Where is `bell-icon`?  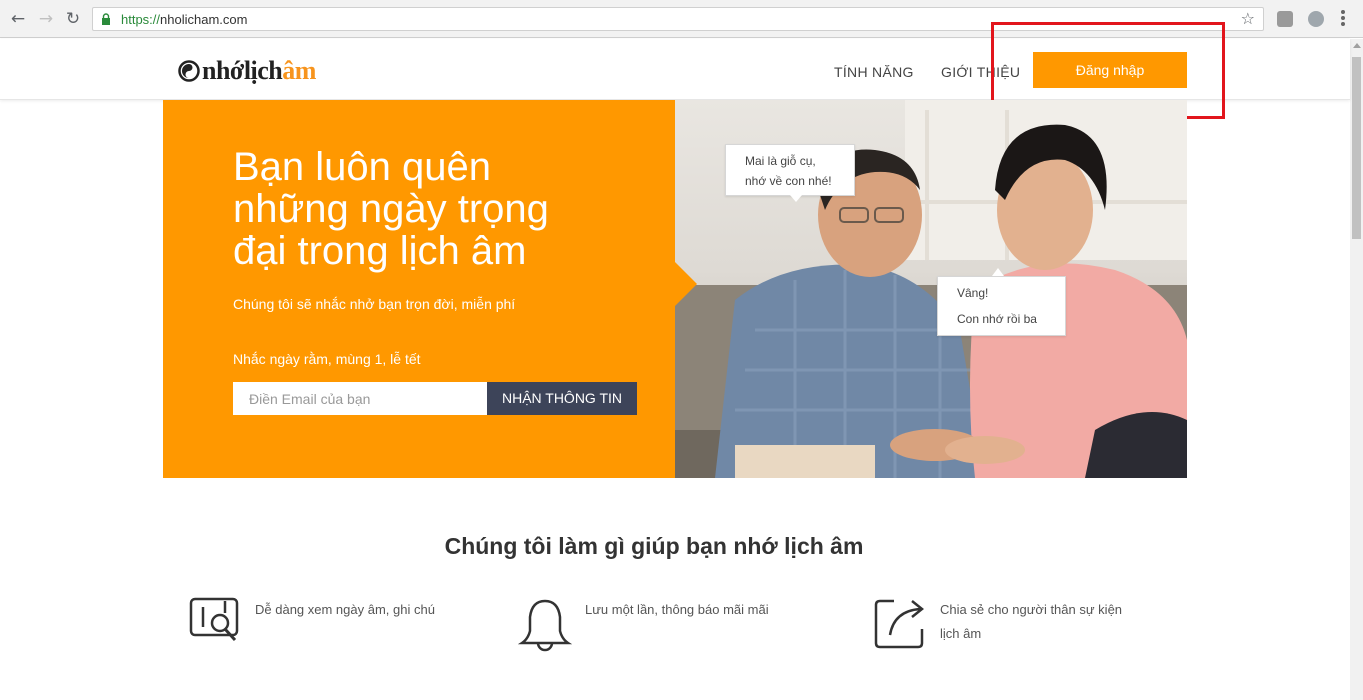
bell-icon is located at coordinates (545, 625).